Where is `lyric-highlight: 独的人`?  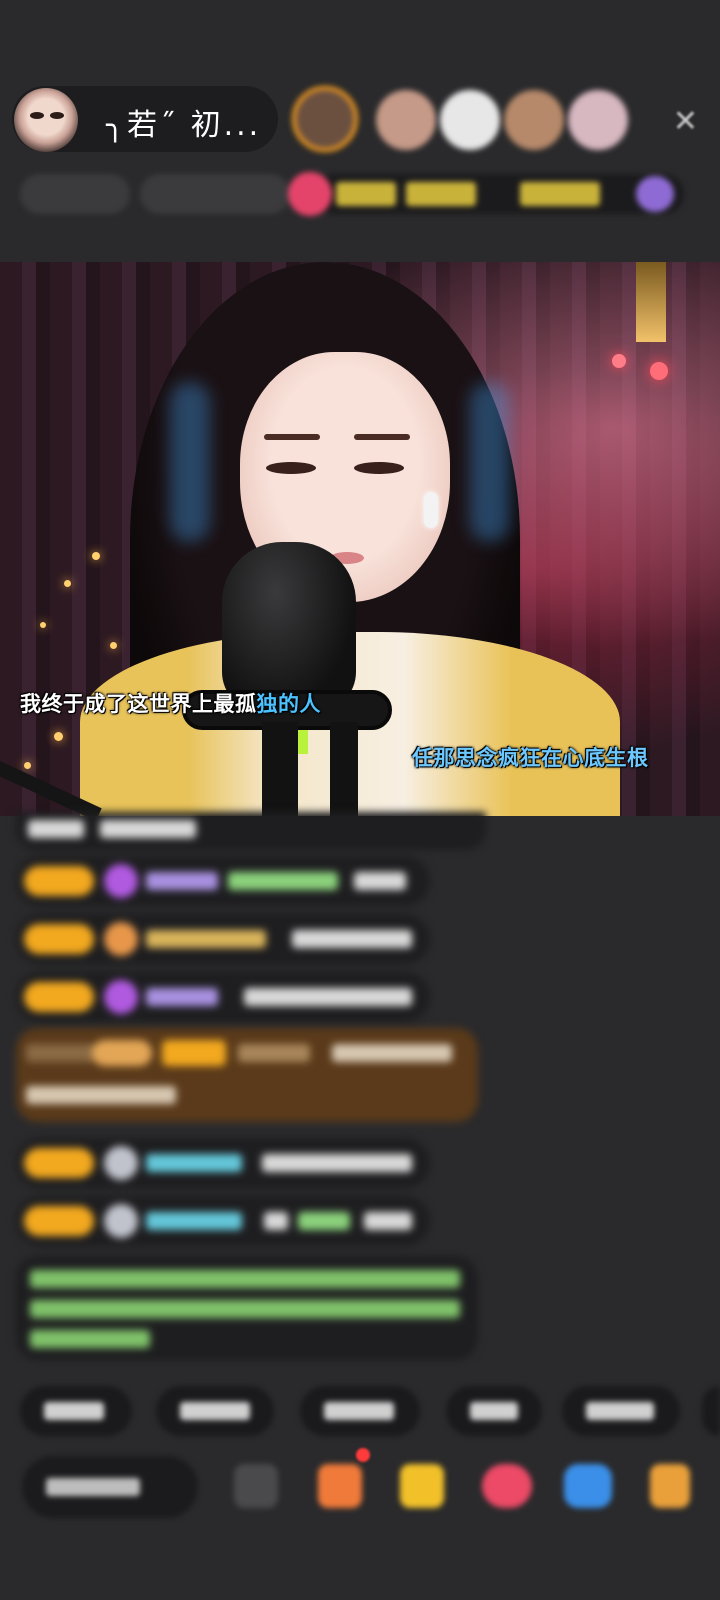 lyric-highlight: 独的人 is located at coordinates (288, 704).